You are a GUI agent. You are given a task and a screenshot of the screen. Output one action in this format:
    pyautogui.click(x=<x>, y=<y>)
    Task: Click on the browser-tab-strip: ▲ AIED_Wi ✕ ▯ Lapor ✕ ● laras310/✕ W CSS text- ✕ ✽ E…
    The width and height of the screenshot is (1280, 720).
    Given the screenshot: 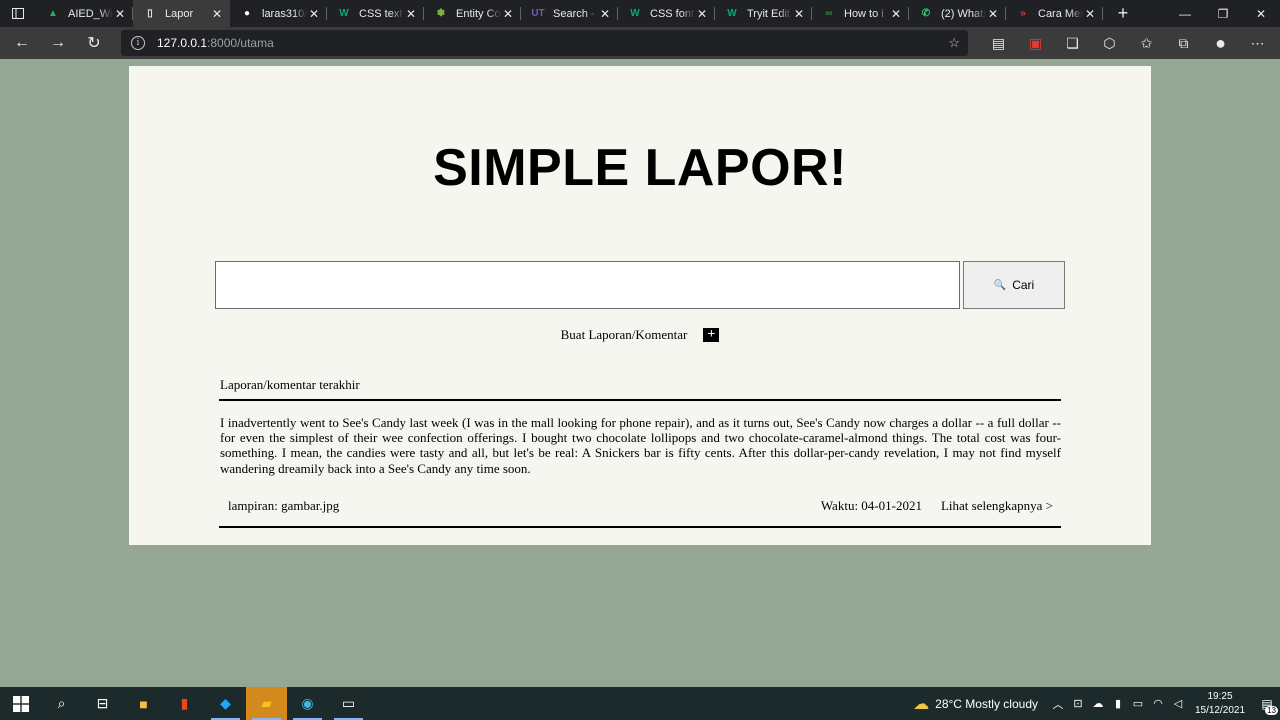 What is the action you would take?
    pyautogui.click(x=640, y=13)
    